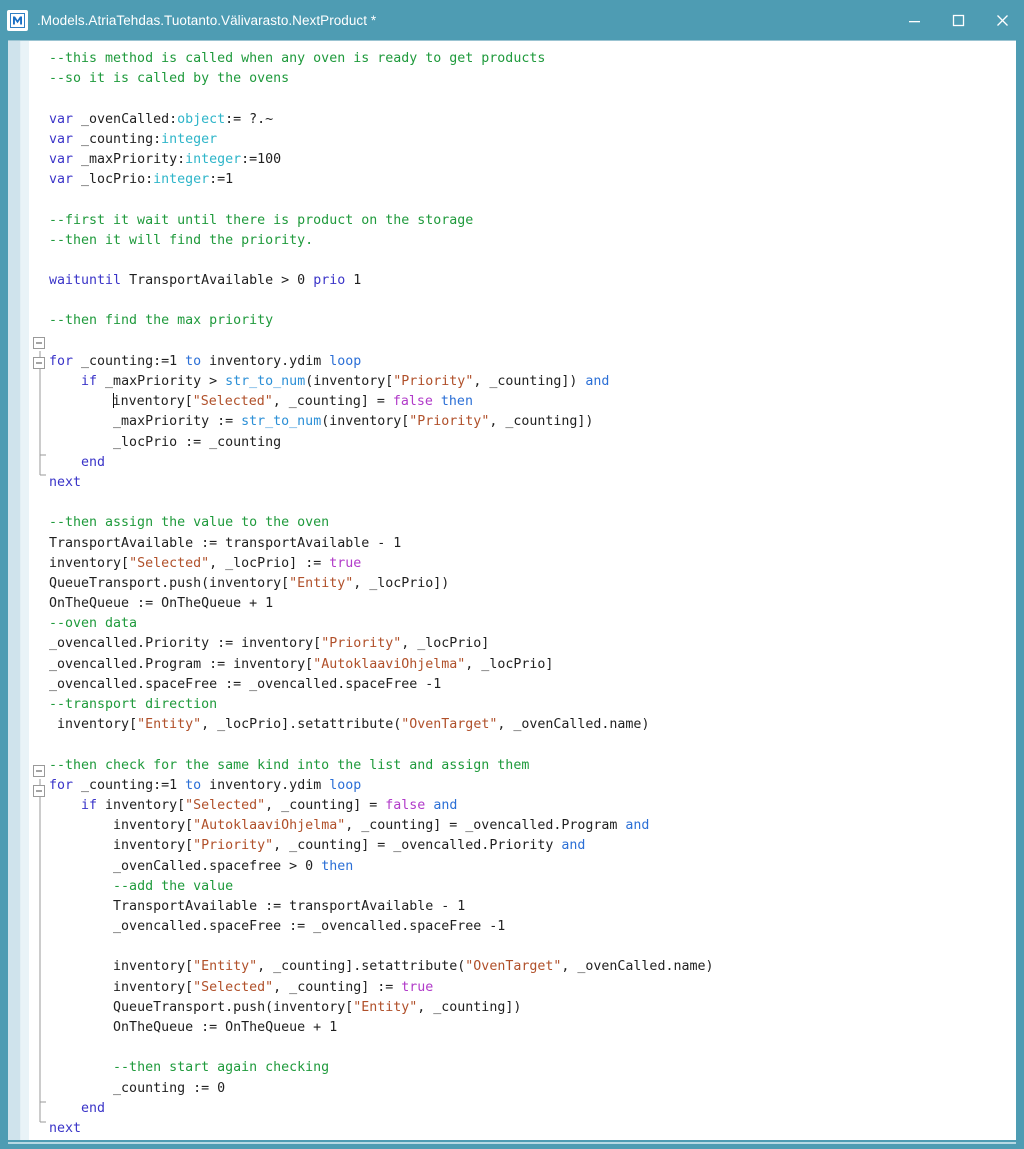  What do you see at coordinates (185, 644) in the screenshot?
I see `code-token-txt: _ovencalled.Priority := inventory[` at bounding box center [185, 644].